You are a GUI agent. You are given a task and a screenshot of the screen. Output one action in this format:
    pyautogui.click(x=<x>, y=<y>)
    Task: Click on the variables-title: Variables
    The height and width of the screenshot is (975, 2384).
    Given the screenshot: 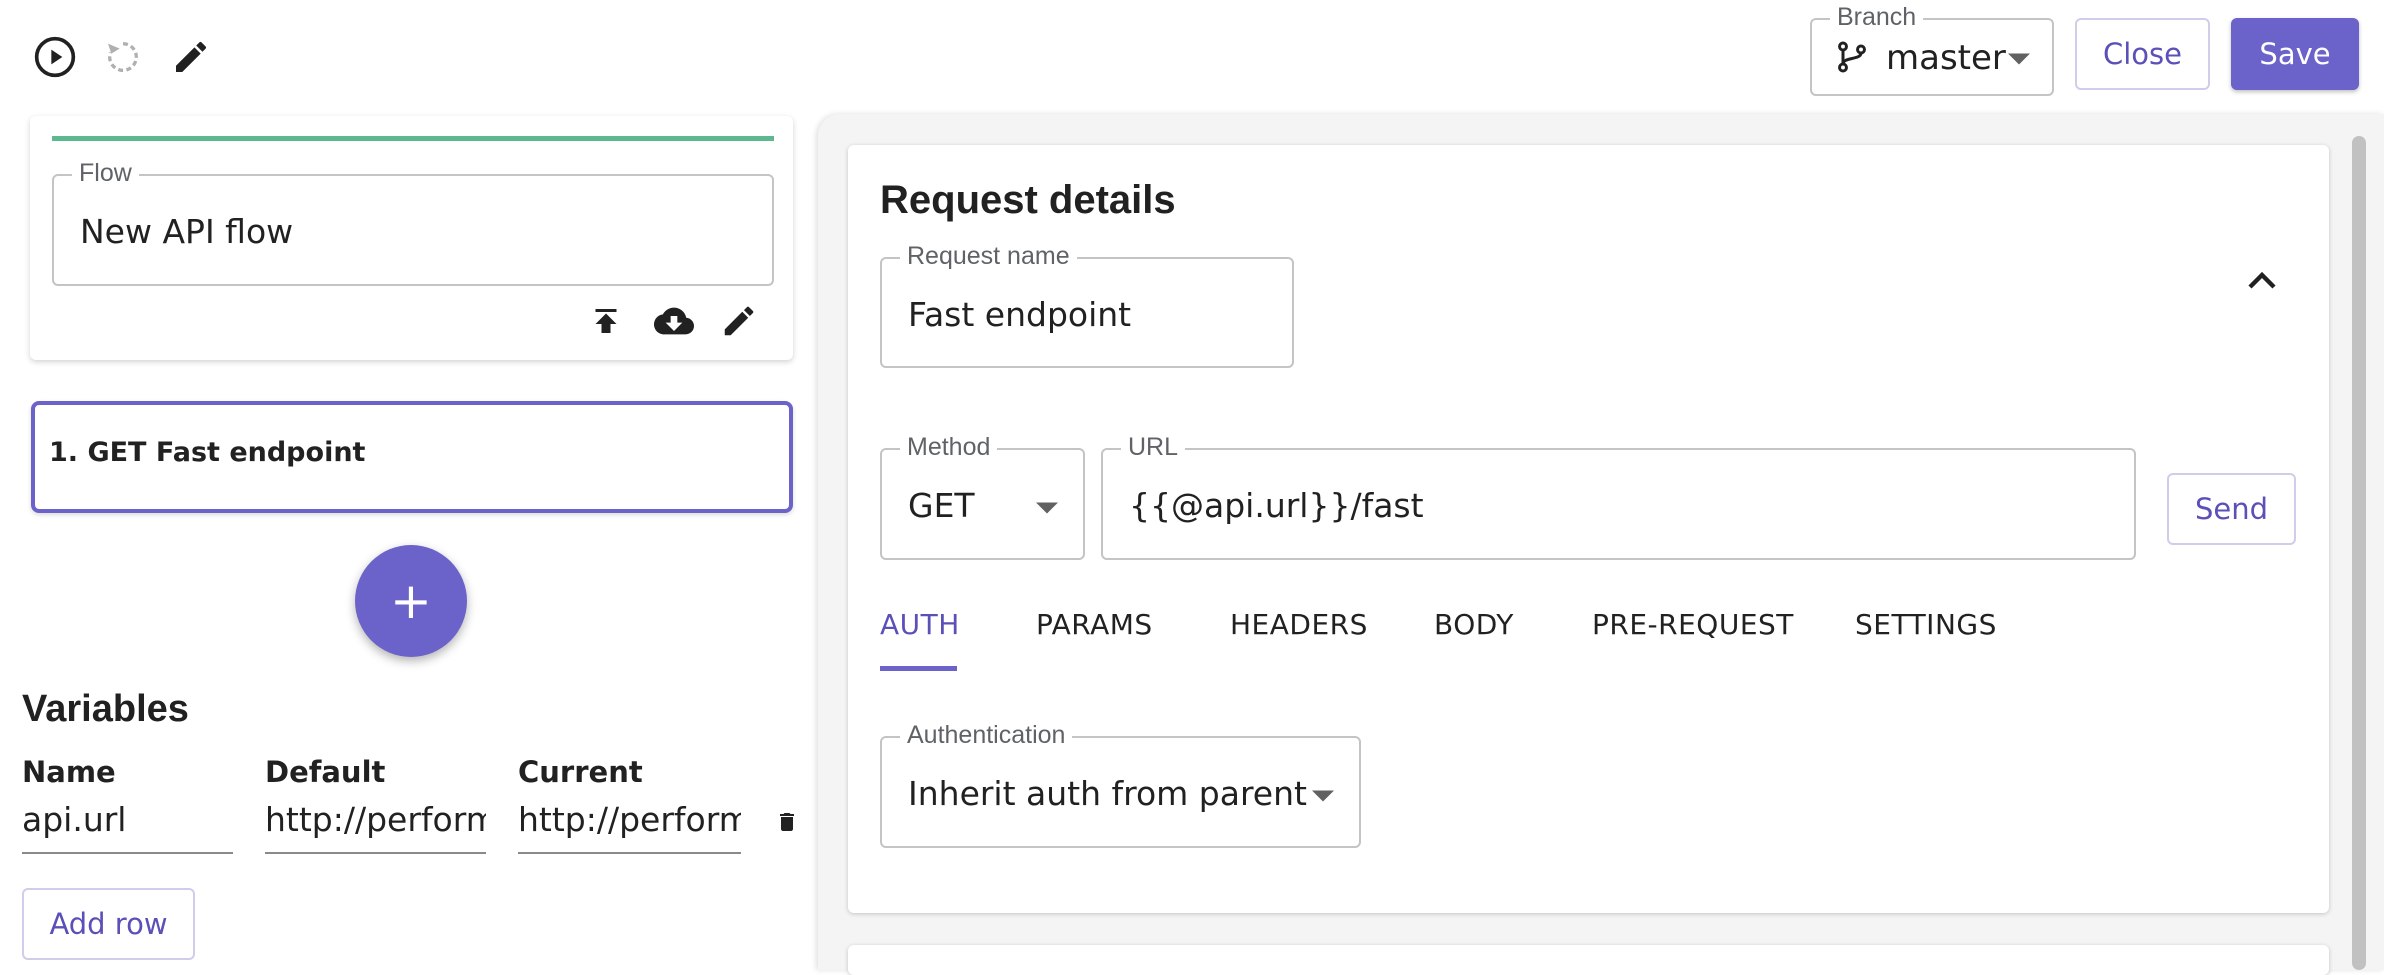 What is the action you would take?
    pyautogui.click(x=105, y=709)
    